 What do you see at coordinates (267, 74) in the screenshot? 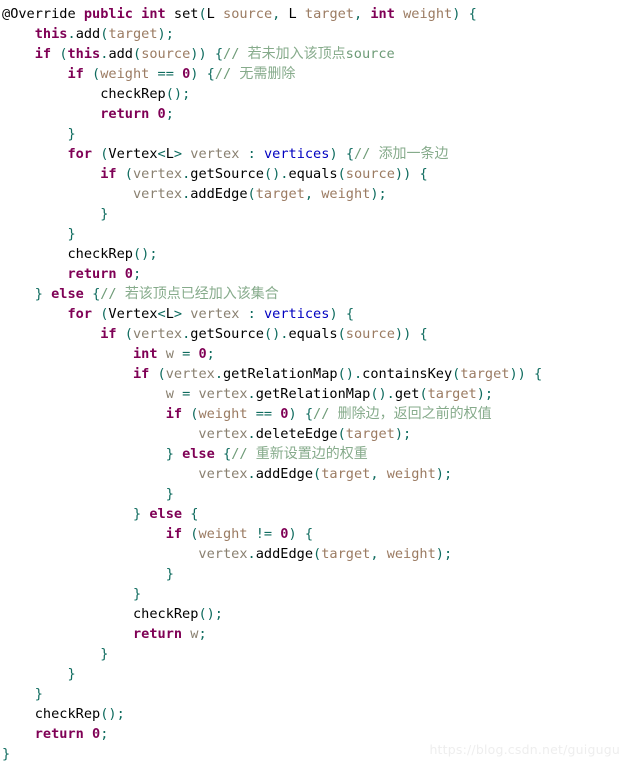
I see `token-comment-cjk: 无需删除` at bounding box center [267, 74].